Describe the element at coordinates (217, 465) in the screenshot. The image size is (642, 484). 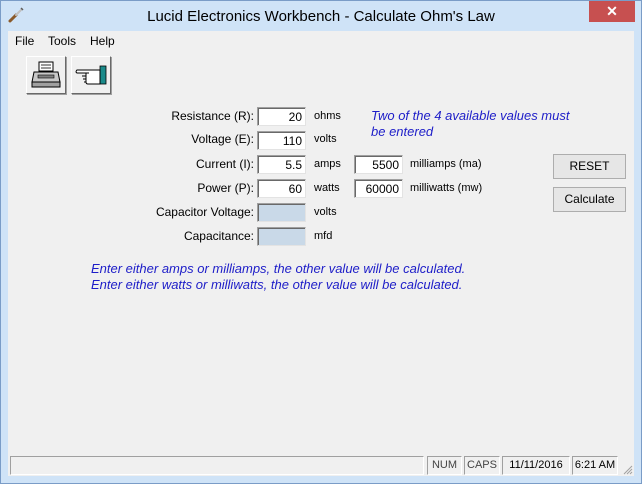
I see `status-message` at that location.